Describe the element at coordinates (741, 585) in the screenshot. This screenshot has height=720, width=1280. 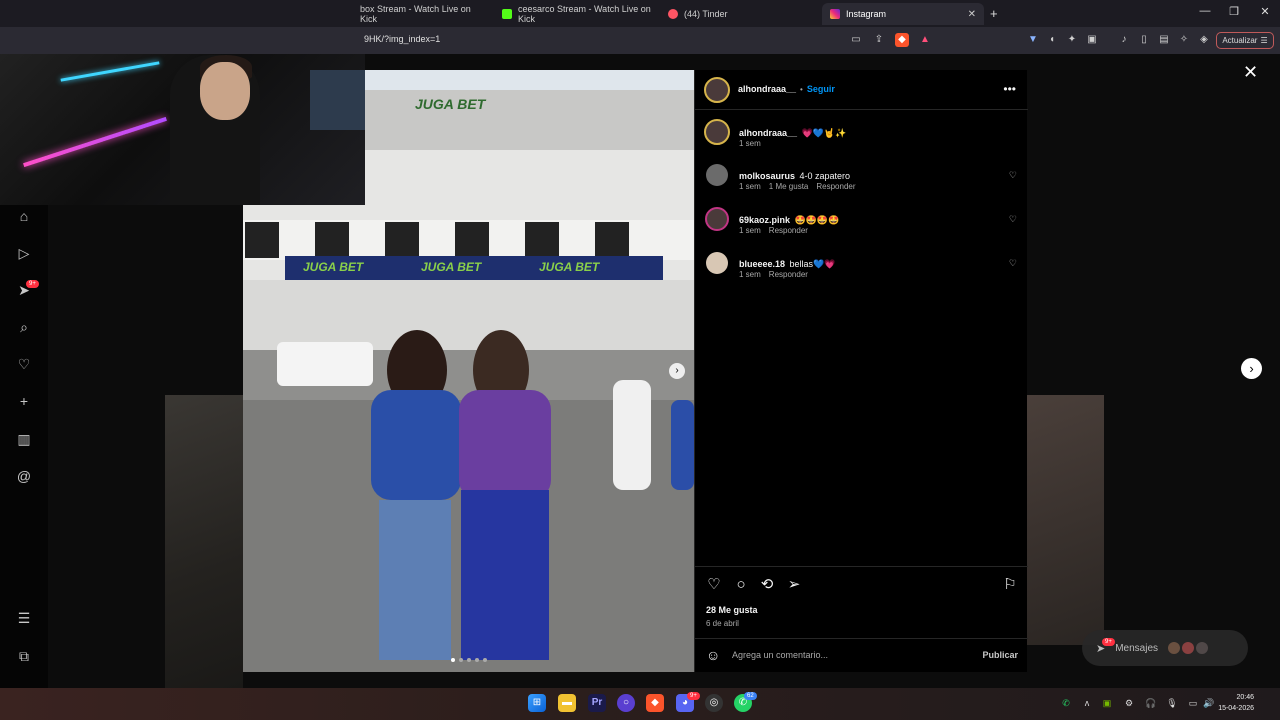
I see `comment-icon: ○` at that location.